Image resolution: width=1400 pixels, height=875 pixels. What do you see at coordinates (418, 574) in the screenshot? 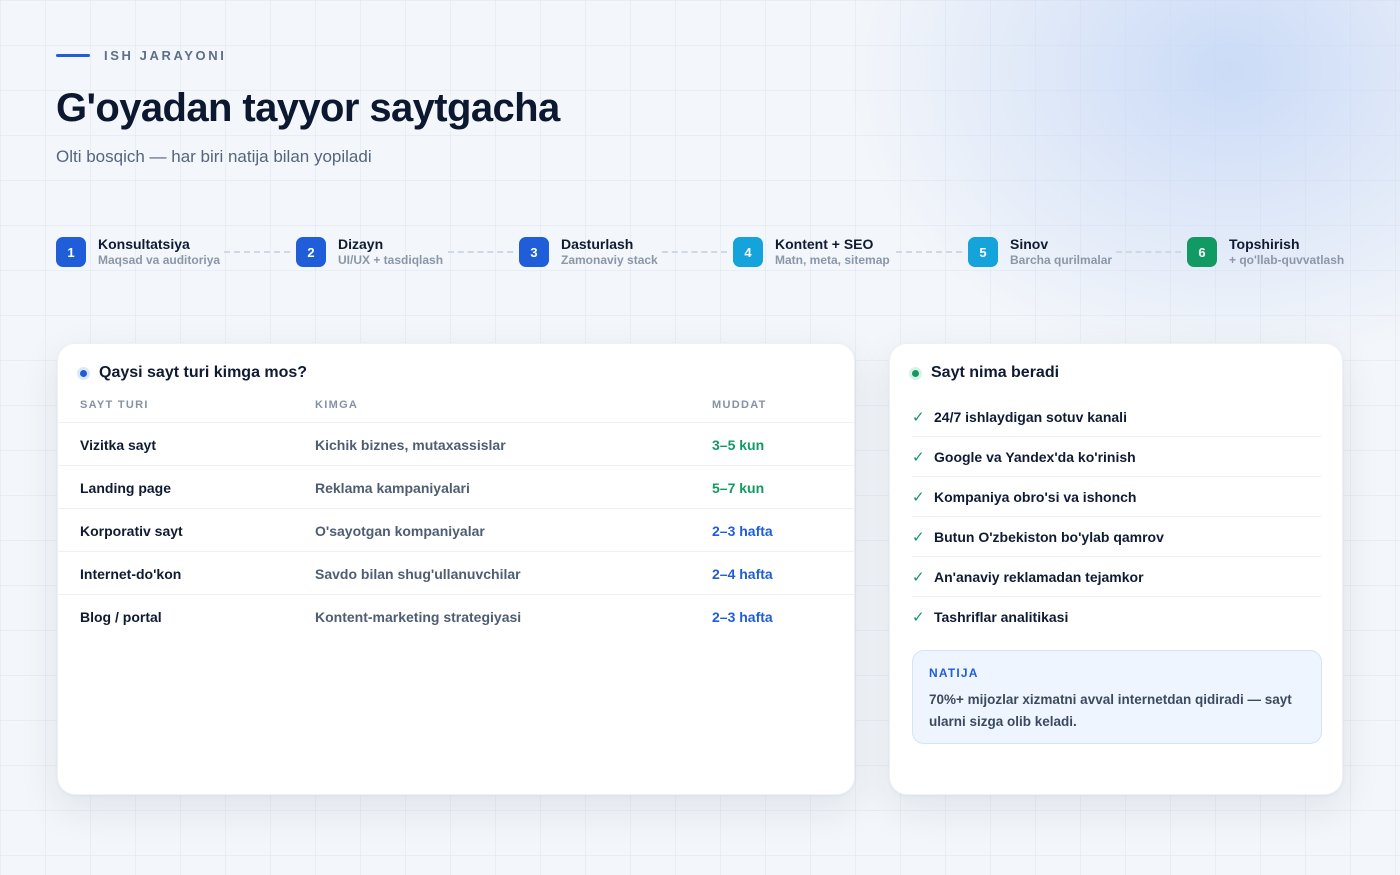
I see `audience-cell: Savdo bilan shug'ullanuvchilar` at bounding box center [418, 574].